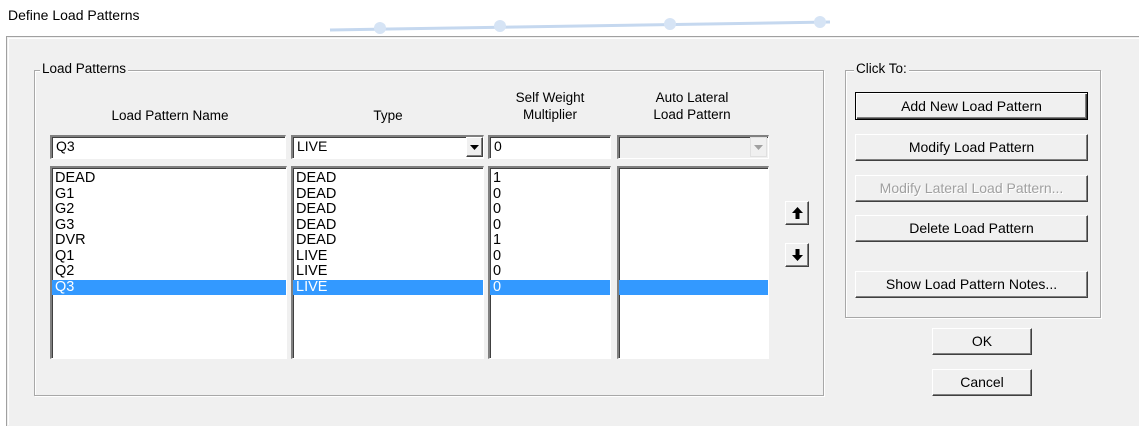 Image resolution: width=1139 pixels, height=426 pixels. I want to click on move-up-button, so click(797, 213).